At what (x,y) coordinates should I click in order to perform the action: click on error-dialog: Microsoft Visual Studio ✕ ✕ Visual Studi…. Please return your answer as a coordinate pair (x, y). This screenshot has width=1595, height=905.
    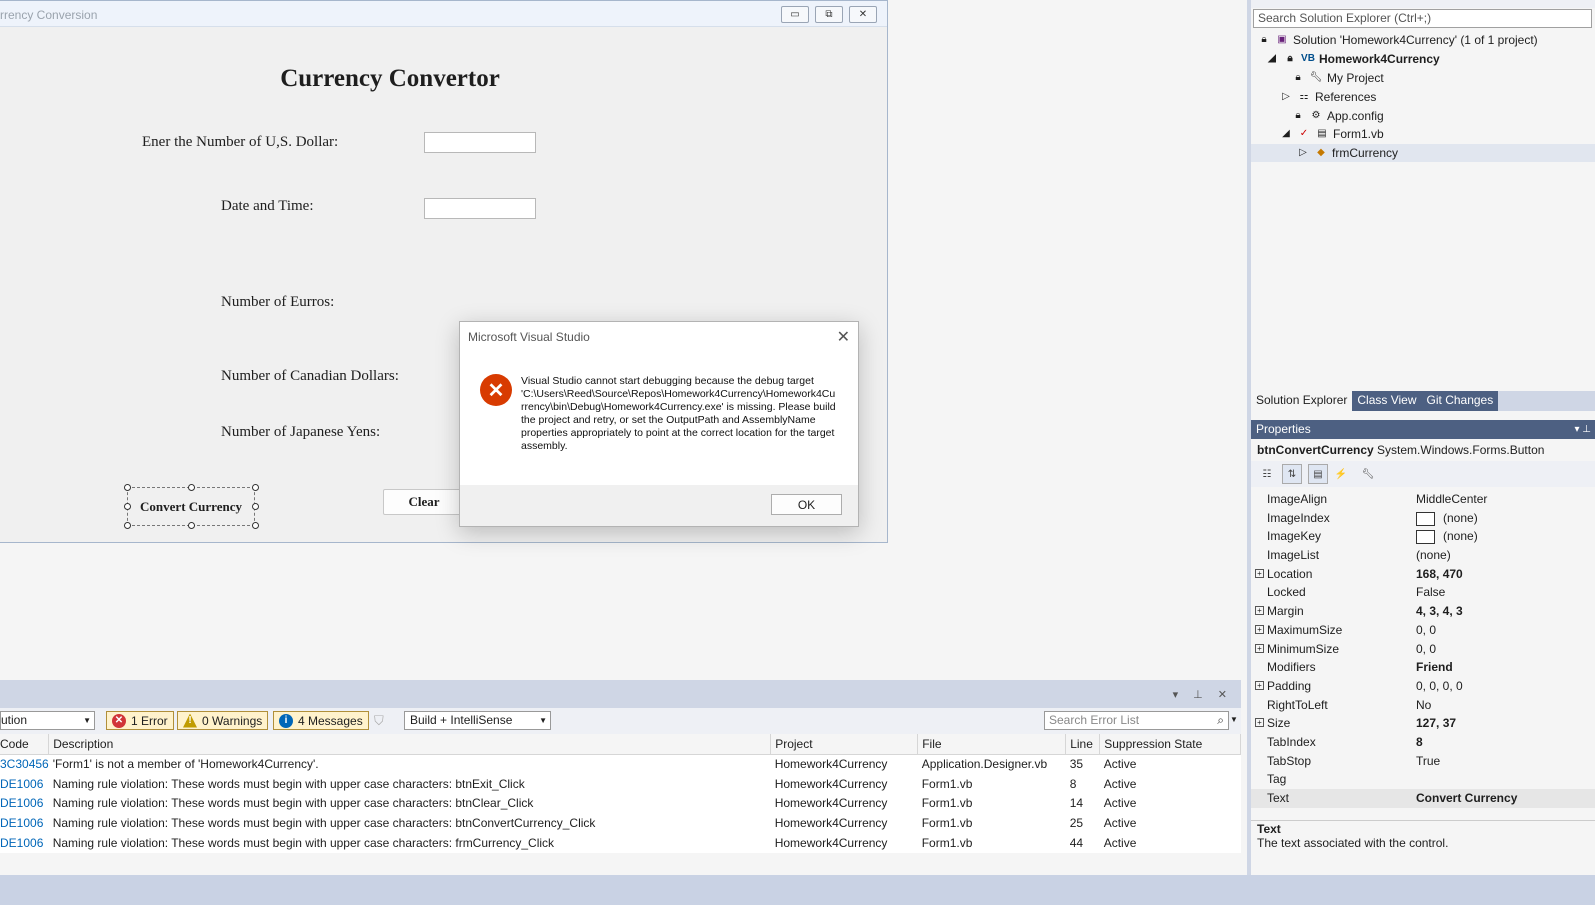
    Looking at the image, I should click on (659, 424).